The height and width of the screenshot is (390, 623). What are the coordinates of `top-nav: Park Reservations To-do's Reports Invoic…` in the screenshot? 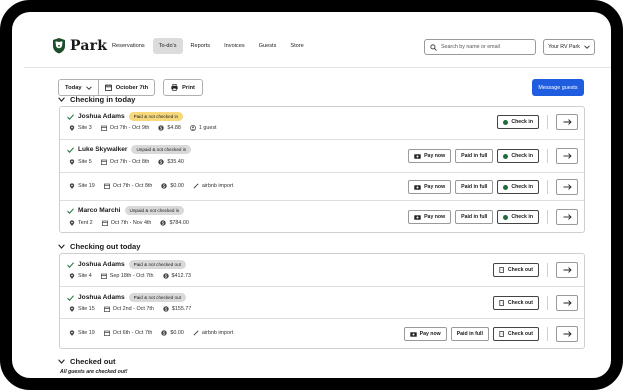 It's located at (317, 46).